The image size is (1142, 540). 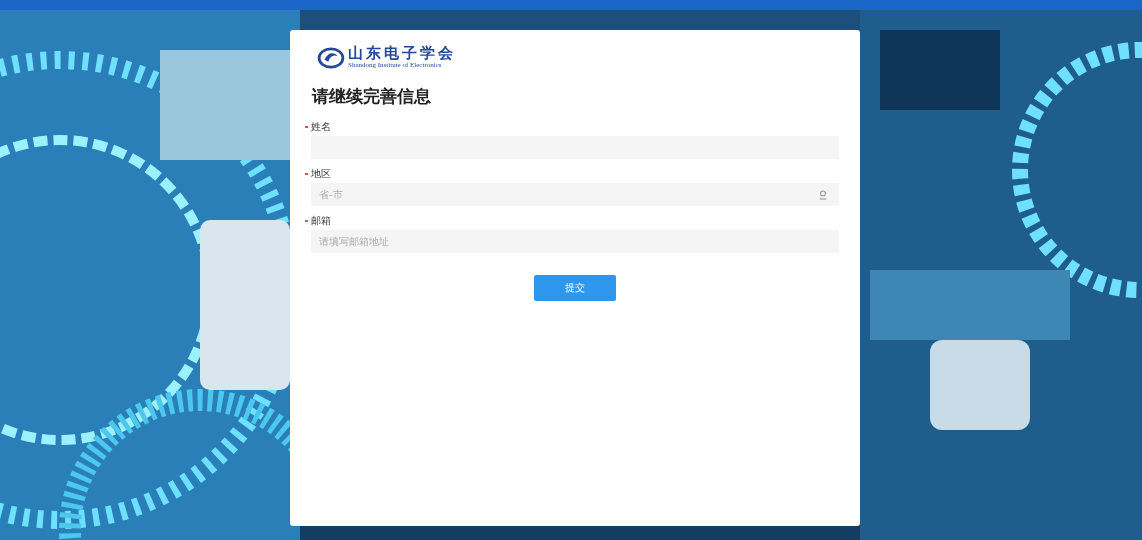 What do you see at coordinates (575, 288) in the screenshot?
I see `submit-button: 提交` at bounding box center [575, 288].